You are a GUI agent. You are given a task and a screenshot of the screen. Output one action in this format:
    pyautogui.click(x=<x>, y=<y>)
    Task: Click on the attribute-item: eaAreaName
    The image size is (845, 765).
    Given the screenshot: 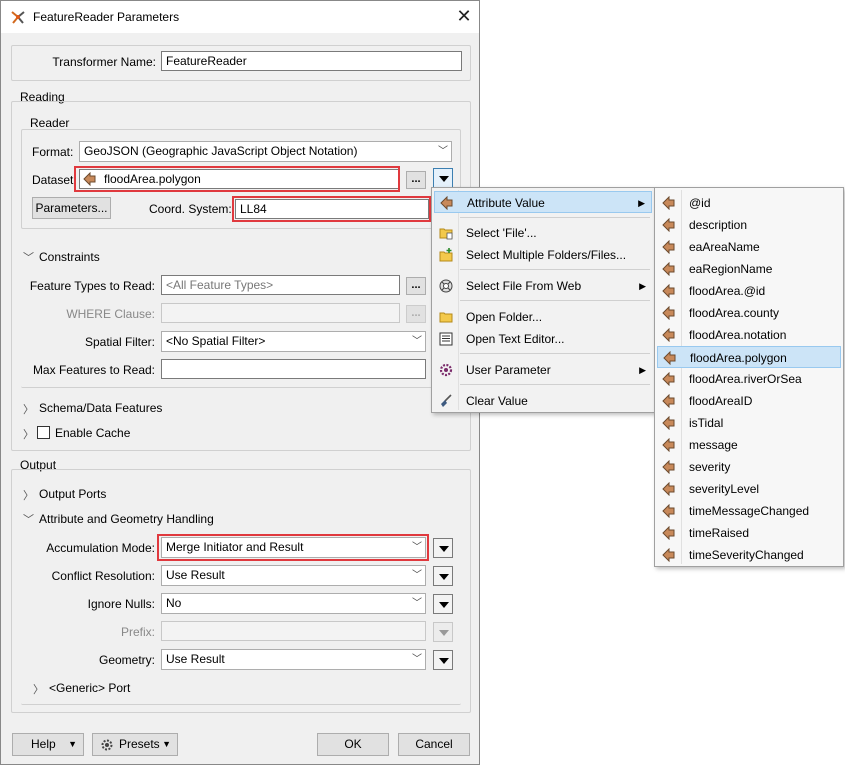 What is the action you would take?
    pyautogui.click(x=749, y=247)
    